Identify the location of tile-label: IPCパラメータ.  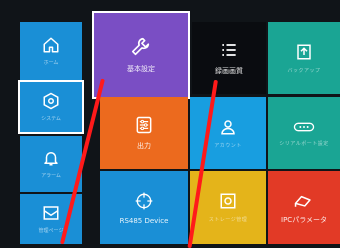
(304, 219).